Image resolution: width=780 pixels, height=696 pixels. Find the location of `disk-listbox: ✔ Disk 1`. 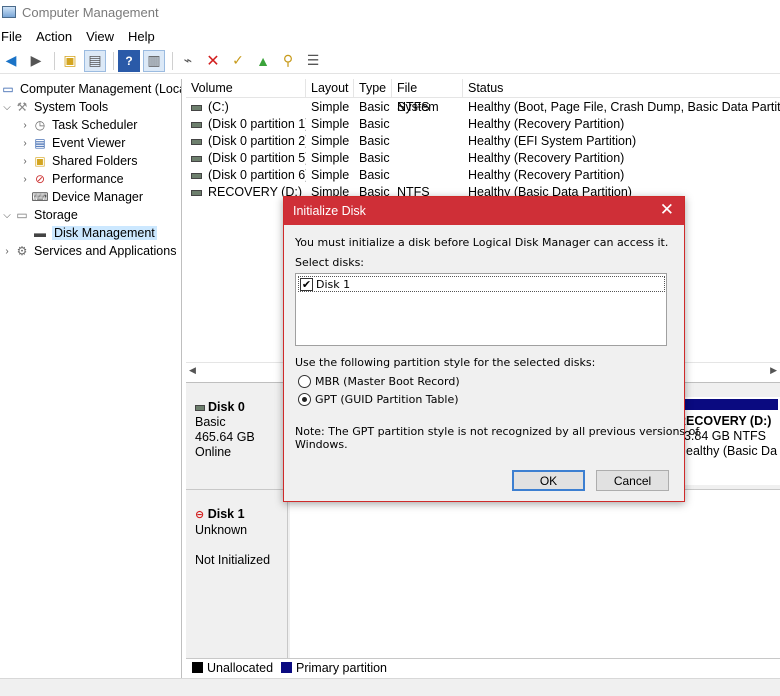

disk-listbox: ✔ Disk 1 is located at coordinates (481, 309).